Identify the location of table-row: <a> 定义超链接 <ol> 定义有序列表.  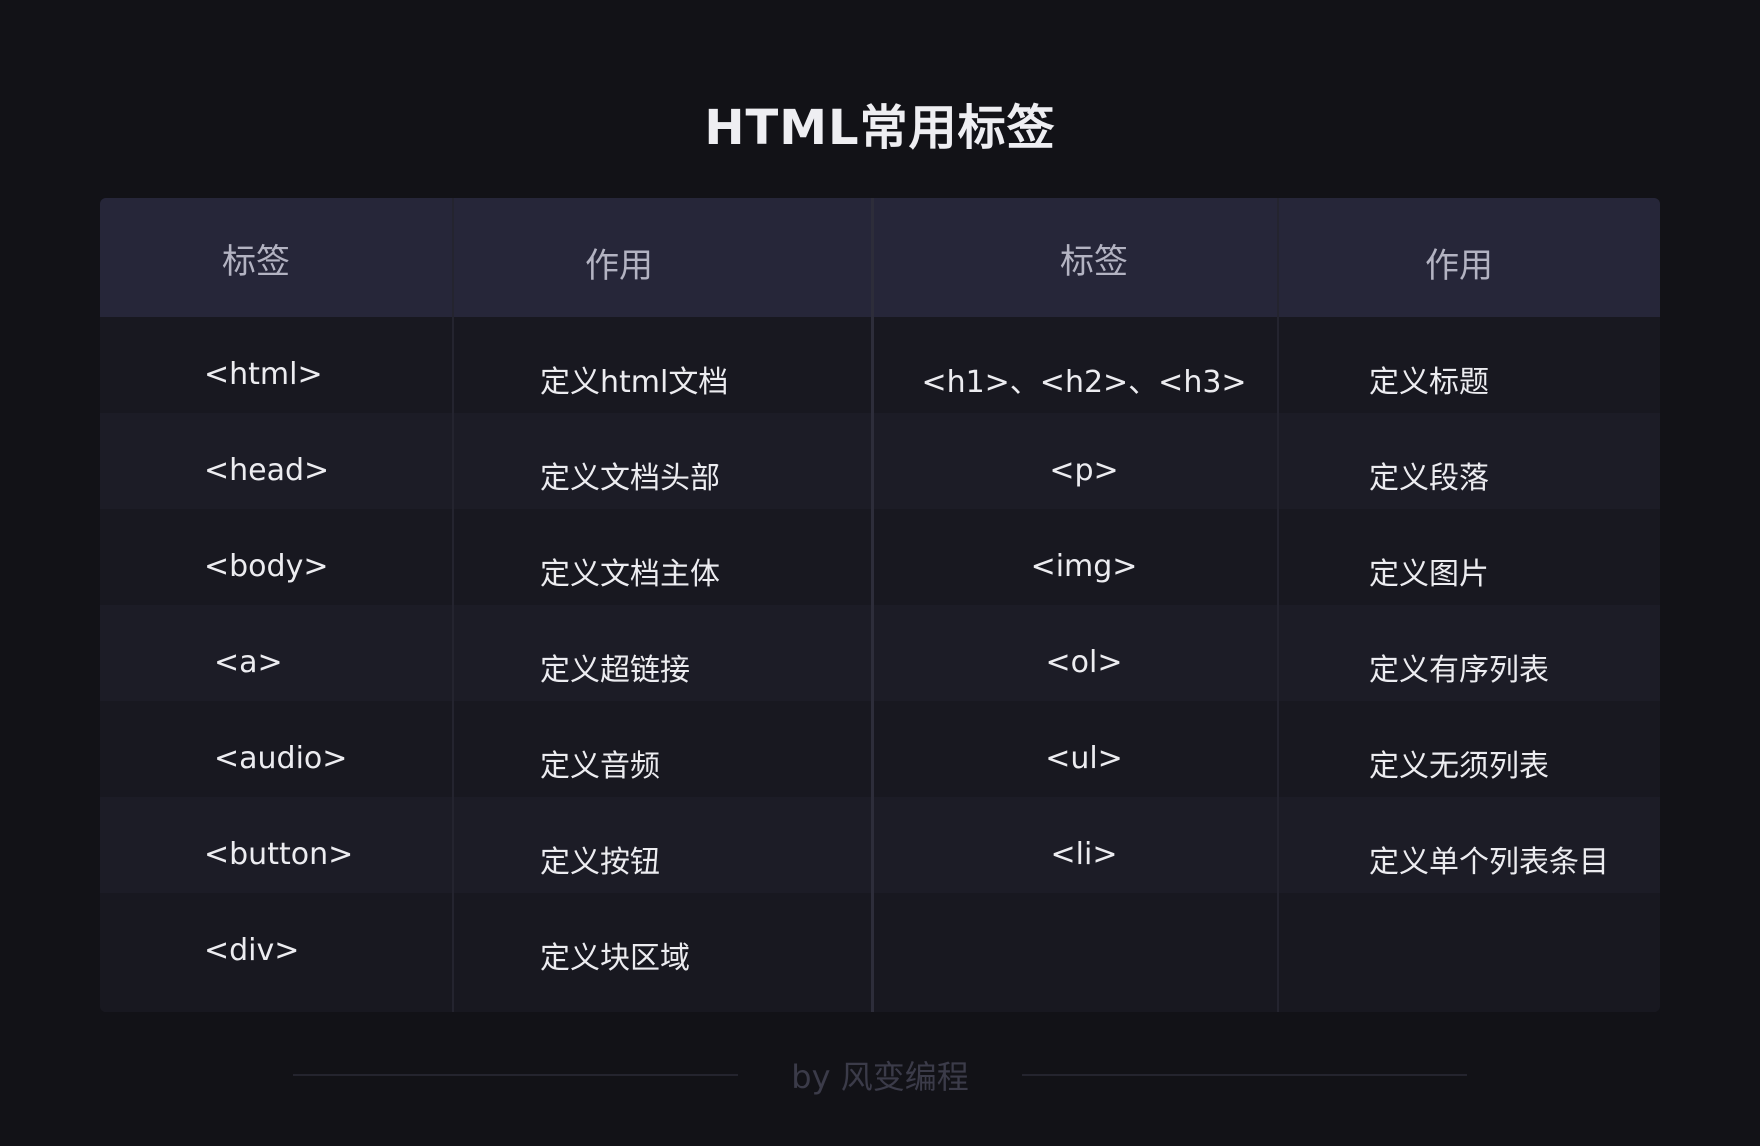
(880, 653).